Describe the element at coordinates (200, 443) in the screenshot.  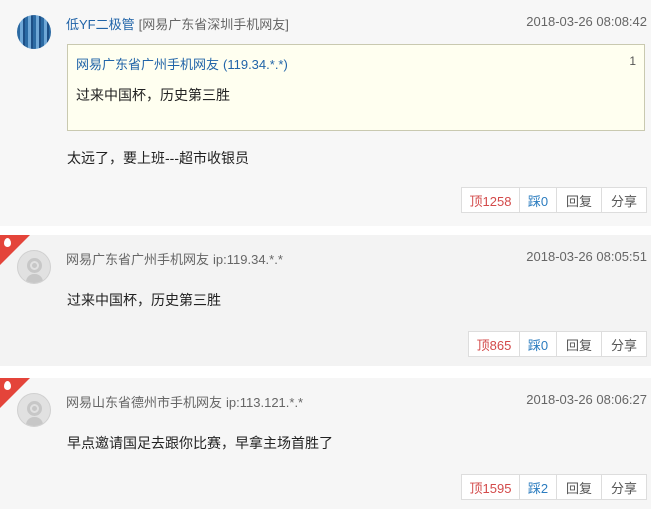
I see `comment-text: 早点邀请国足去跟你比赛，早拿主场首胜了` at that location.